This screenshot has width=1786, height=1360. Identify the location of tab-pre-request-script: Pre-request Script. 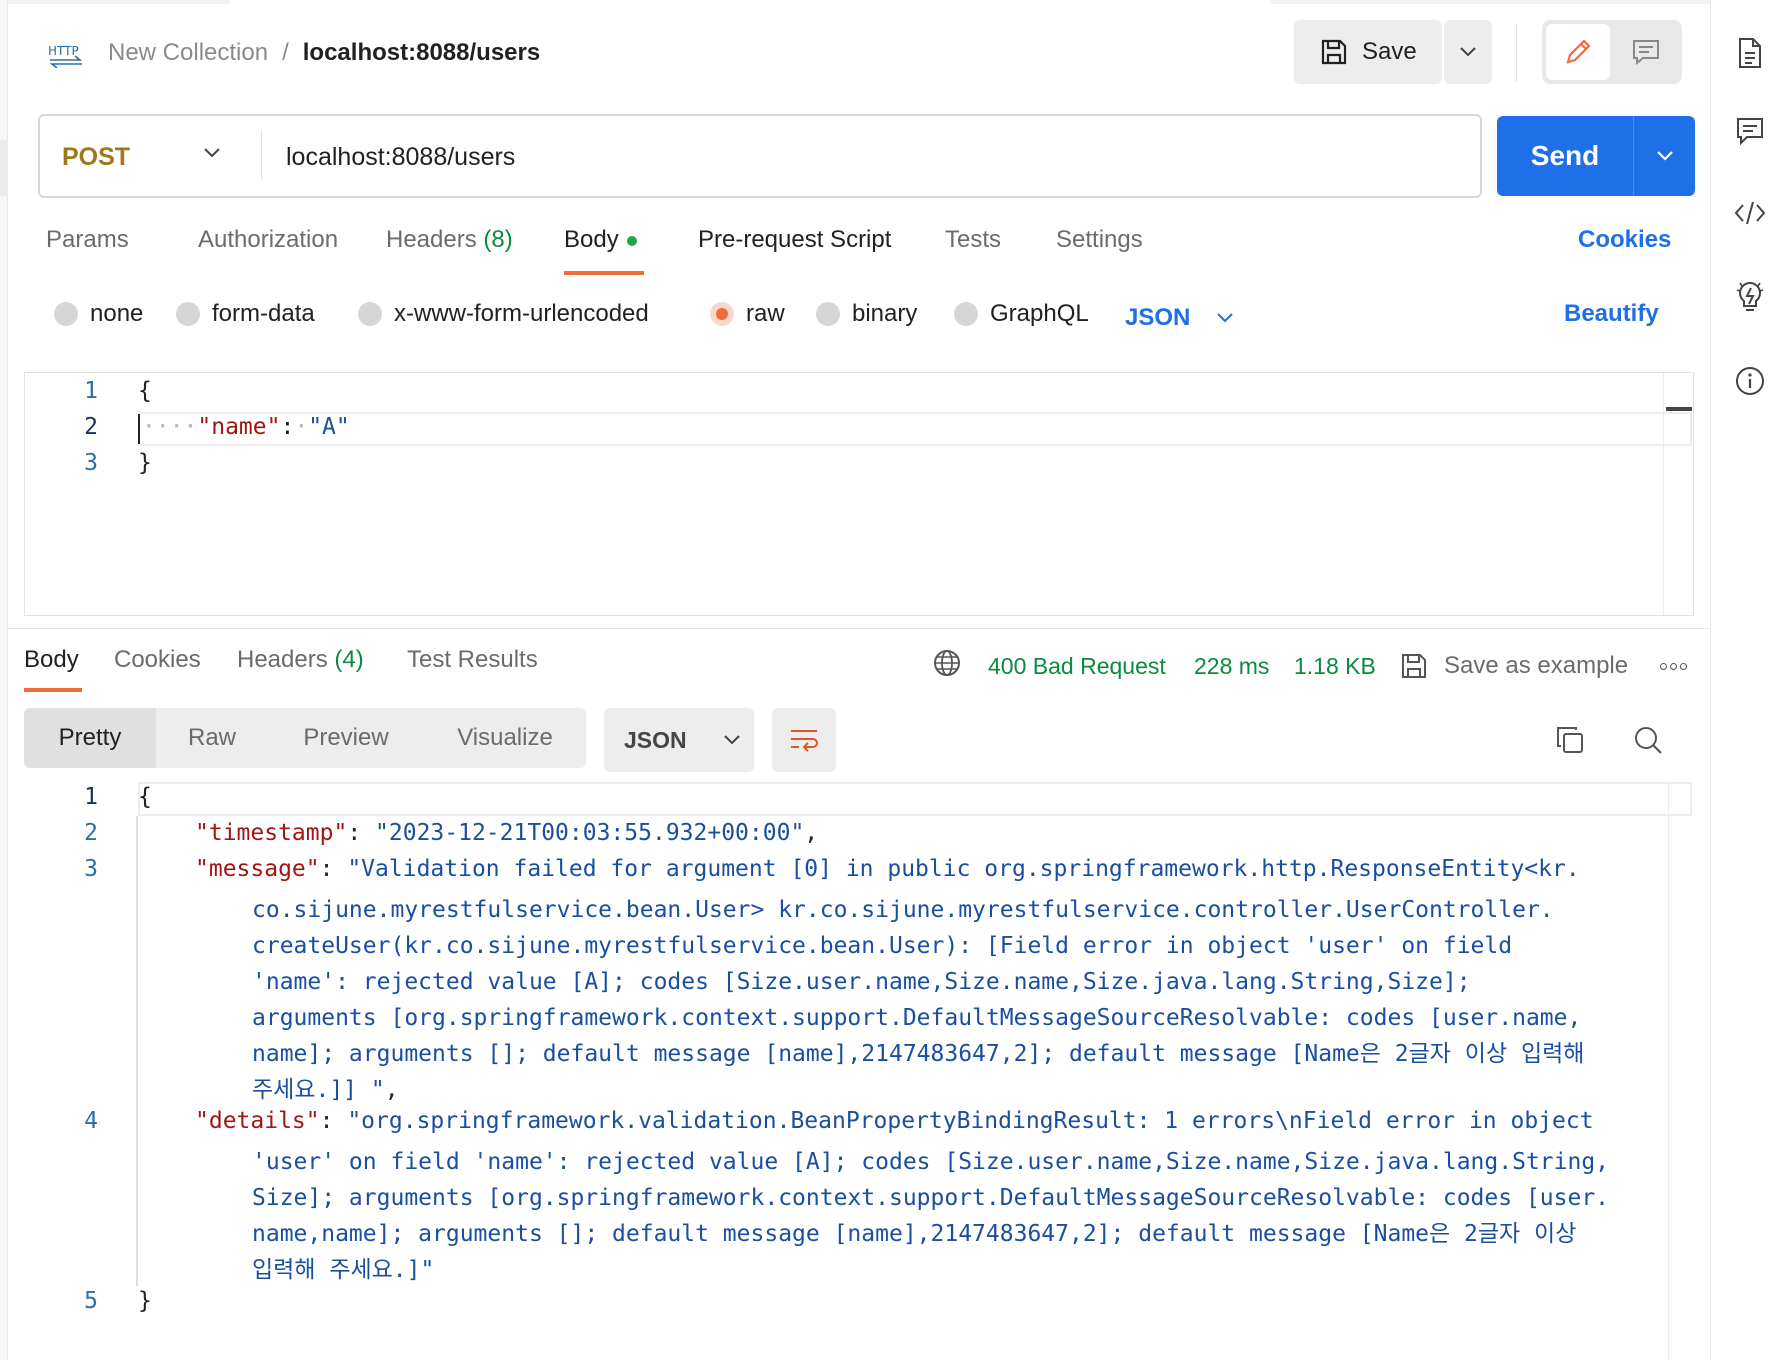
(794, 240).